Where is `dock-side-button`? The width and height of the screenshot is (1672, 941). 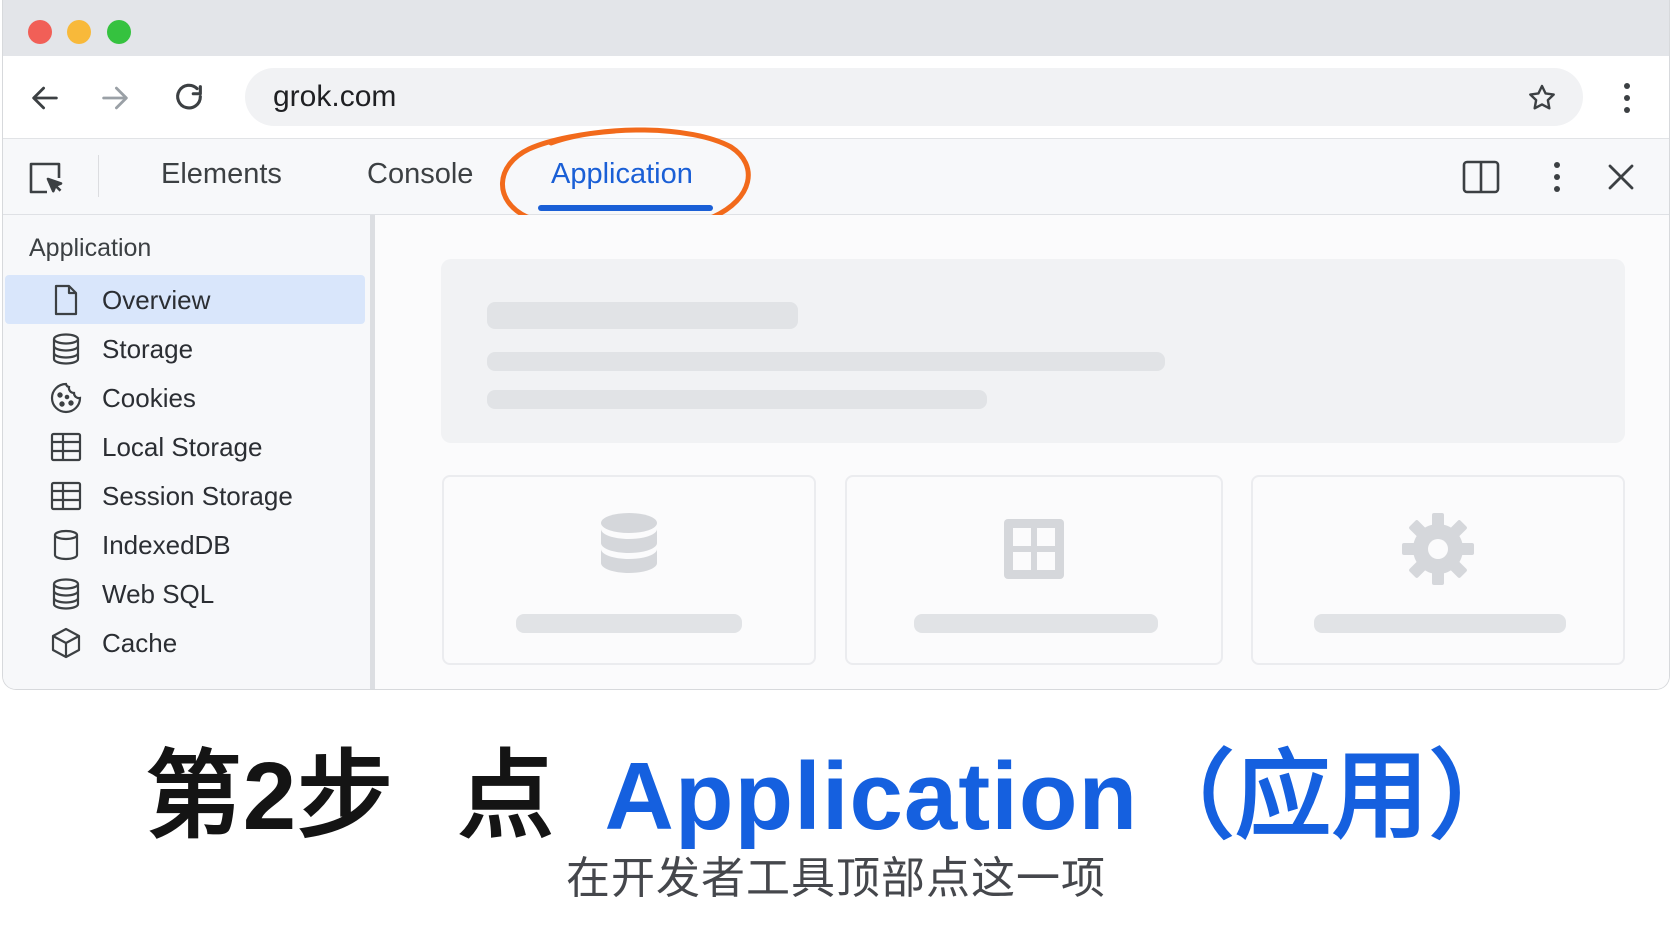
dock-side-button is located at coordinates (1481, 177).